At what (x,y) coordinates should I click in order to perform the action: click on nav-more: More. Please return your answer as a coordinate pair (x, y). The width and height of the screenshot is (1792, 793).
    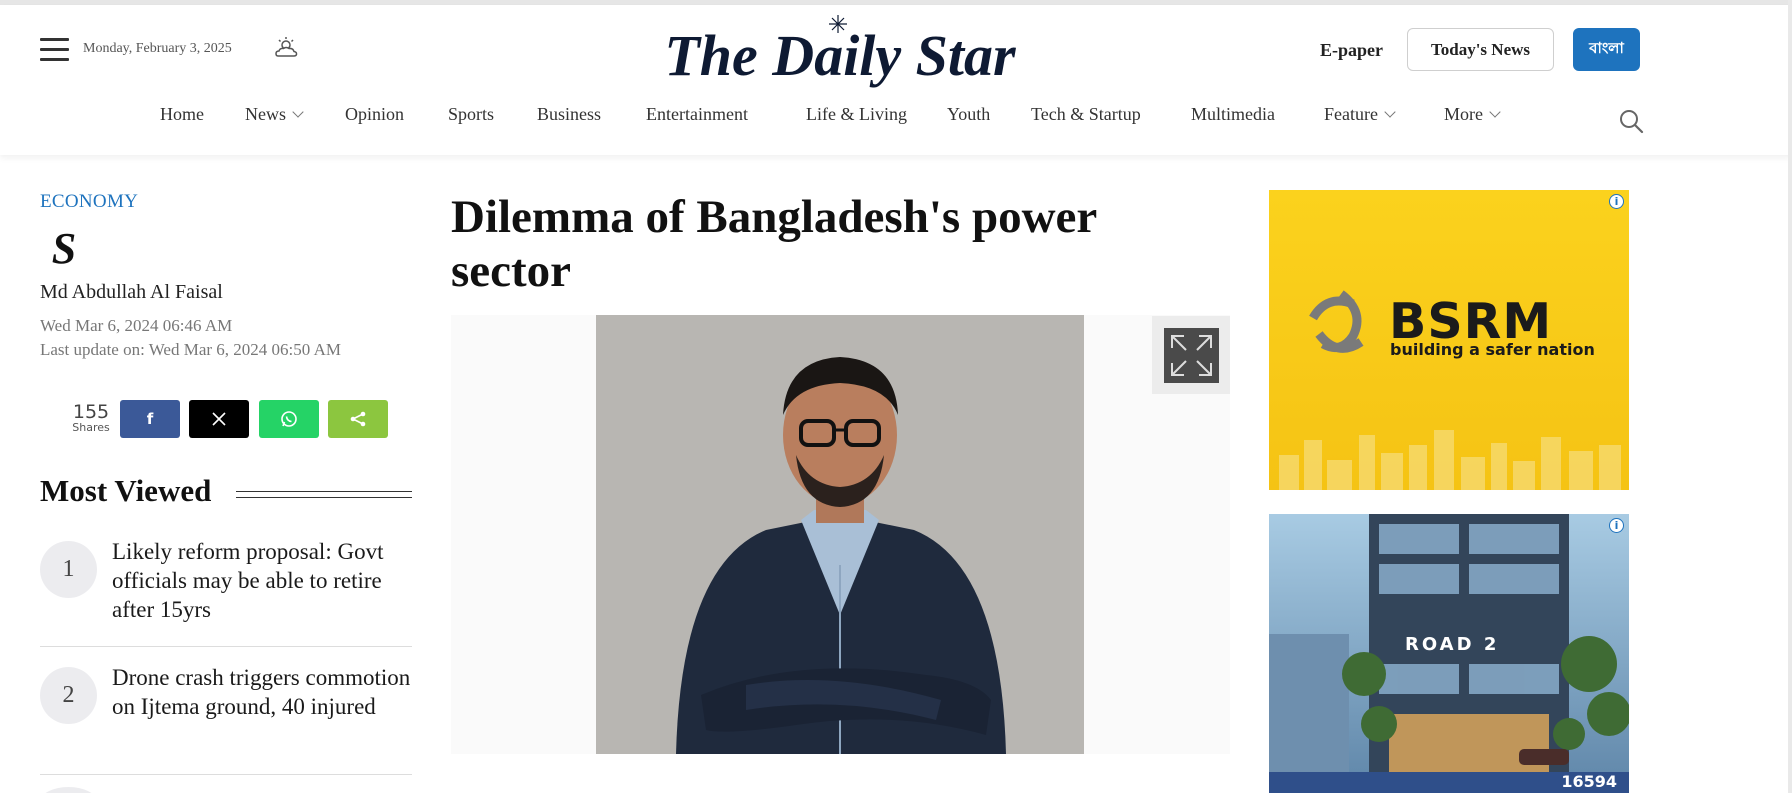
    Looking at the image, I should click on (1472, 114).